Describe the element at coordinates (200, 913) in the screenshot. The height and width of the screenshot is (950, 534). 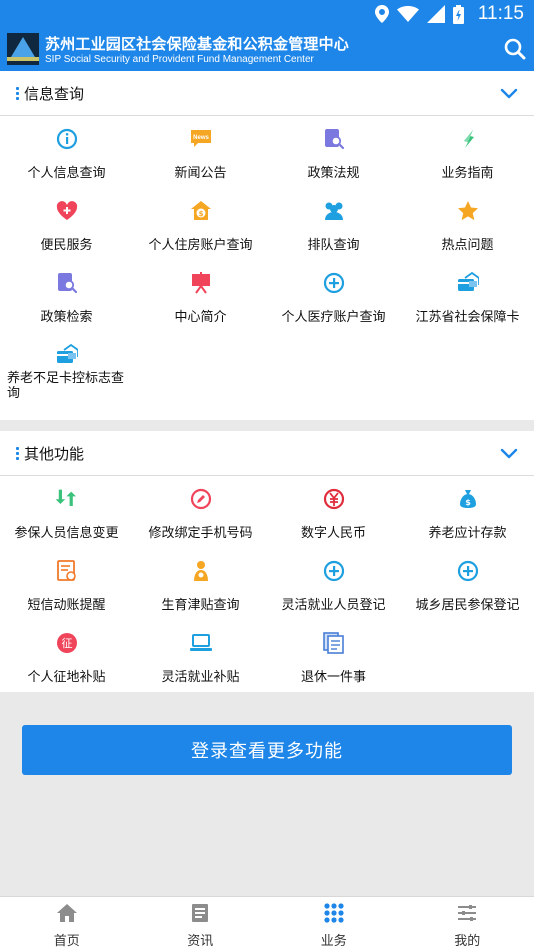
I see `news-list-icon` at that location.